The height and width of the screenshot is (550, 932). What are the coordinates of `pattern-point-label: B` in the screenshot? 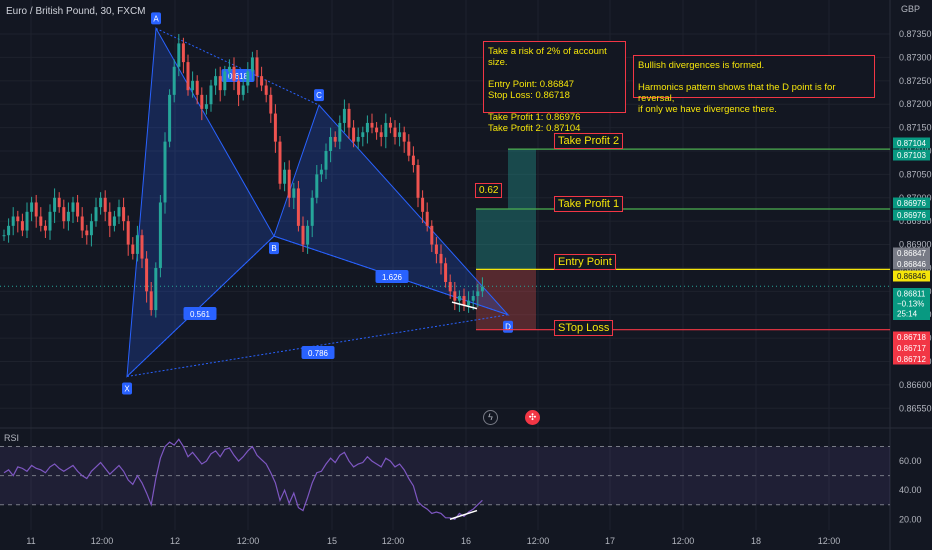 It's located at (273, 248).